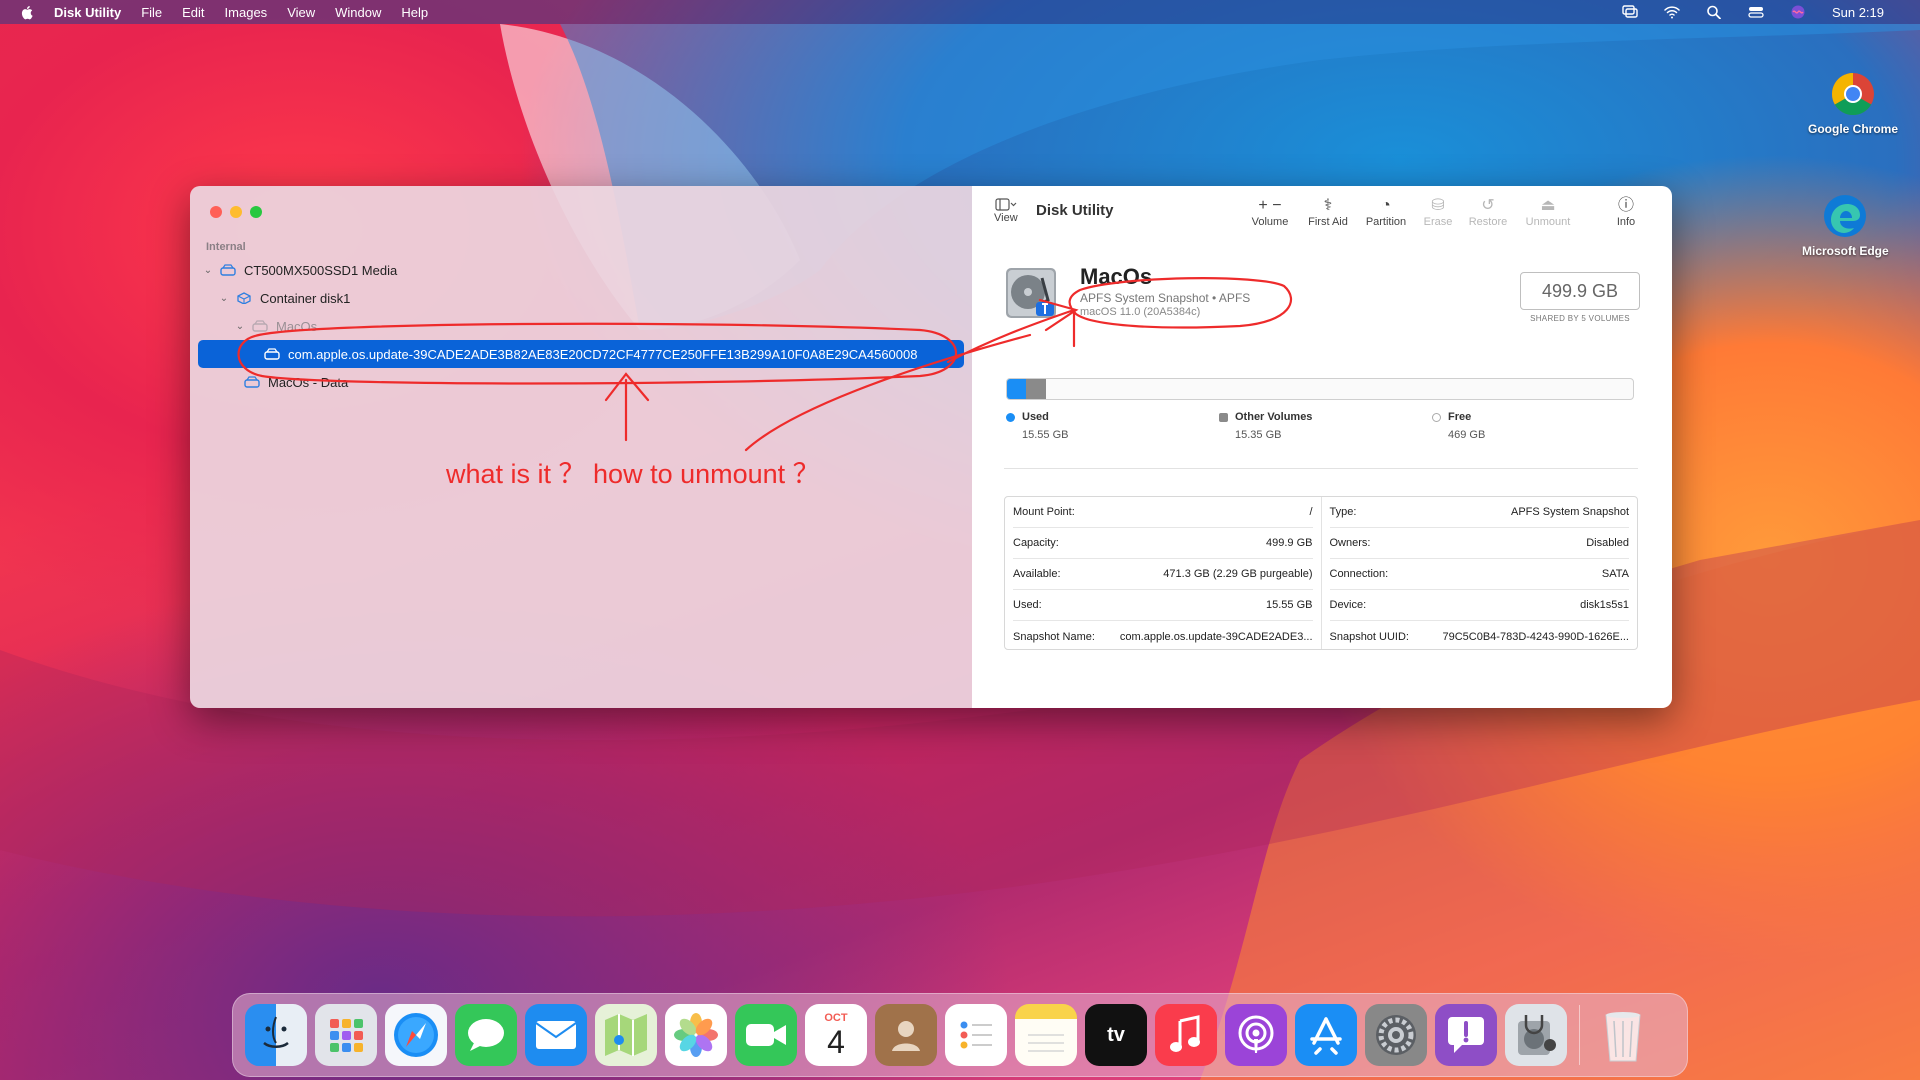 The image size is (1920, 1080). Describe the element at coordinates (27, 12) in the screenshot. I see `apple-icon` at that location.